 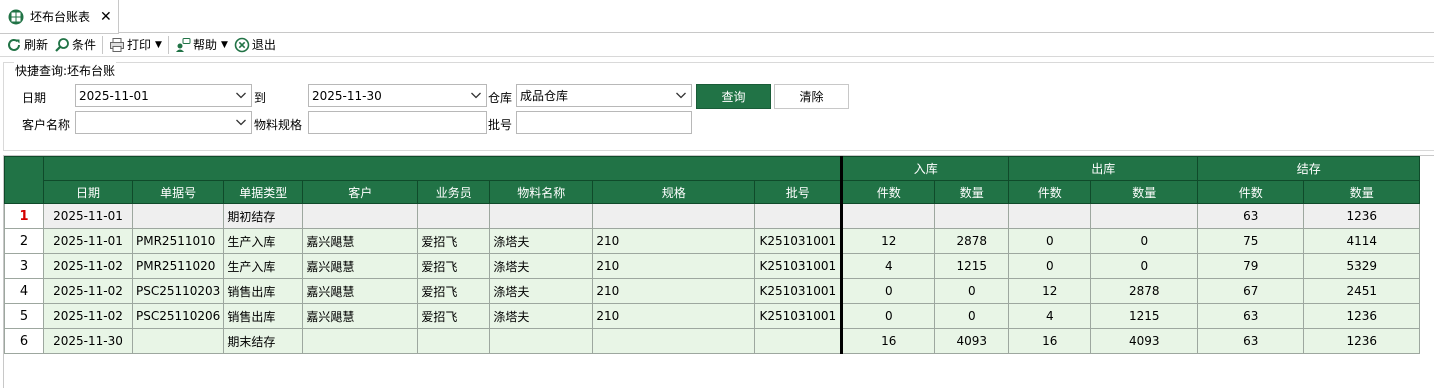 I want to click on cell-in-pcs: 4, so click(x=888, y=266).